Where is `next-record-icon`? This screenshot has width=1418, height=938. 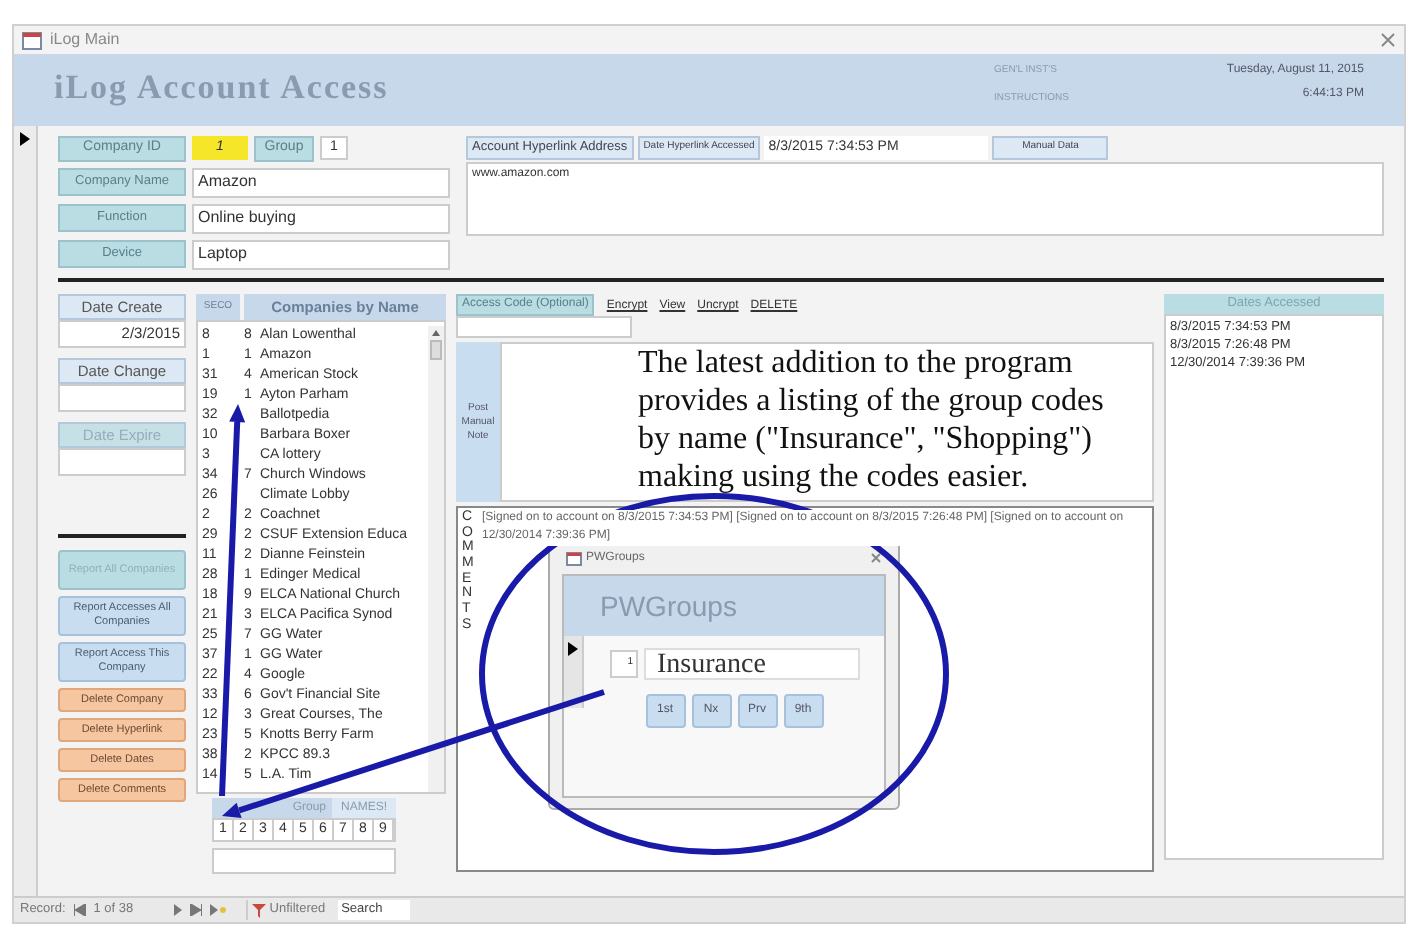
next-record-icon is located at coordinates (177, 910).